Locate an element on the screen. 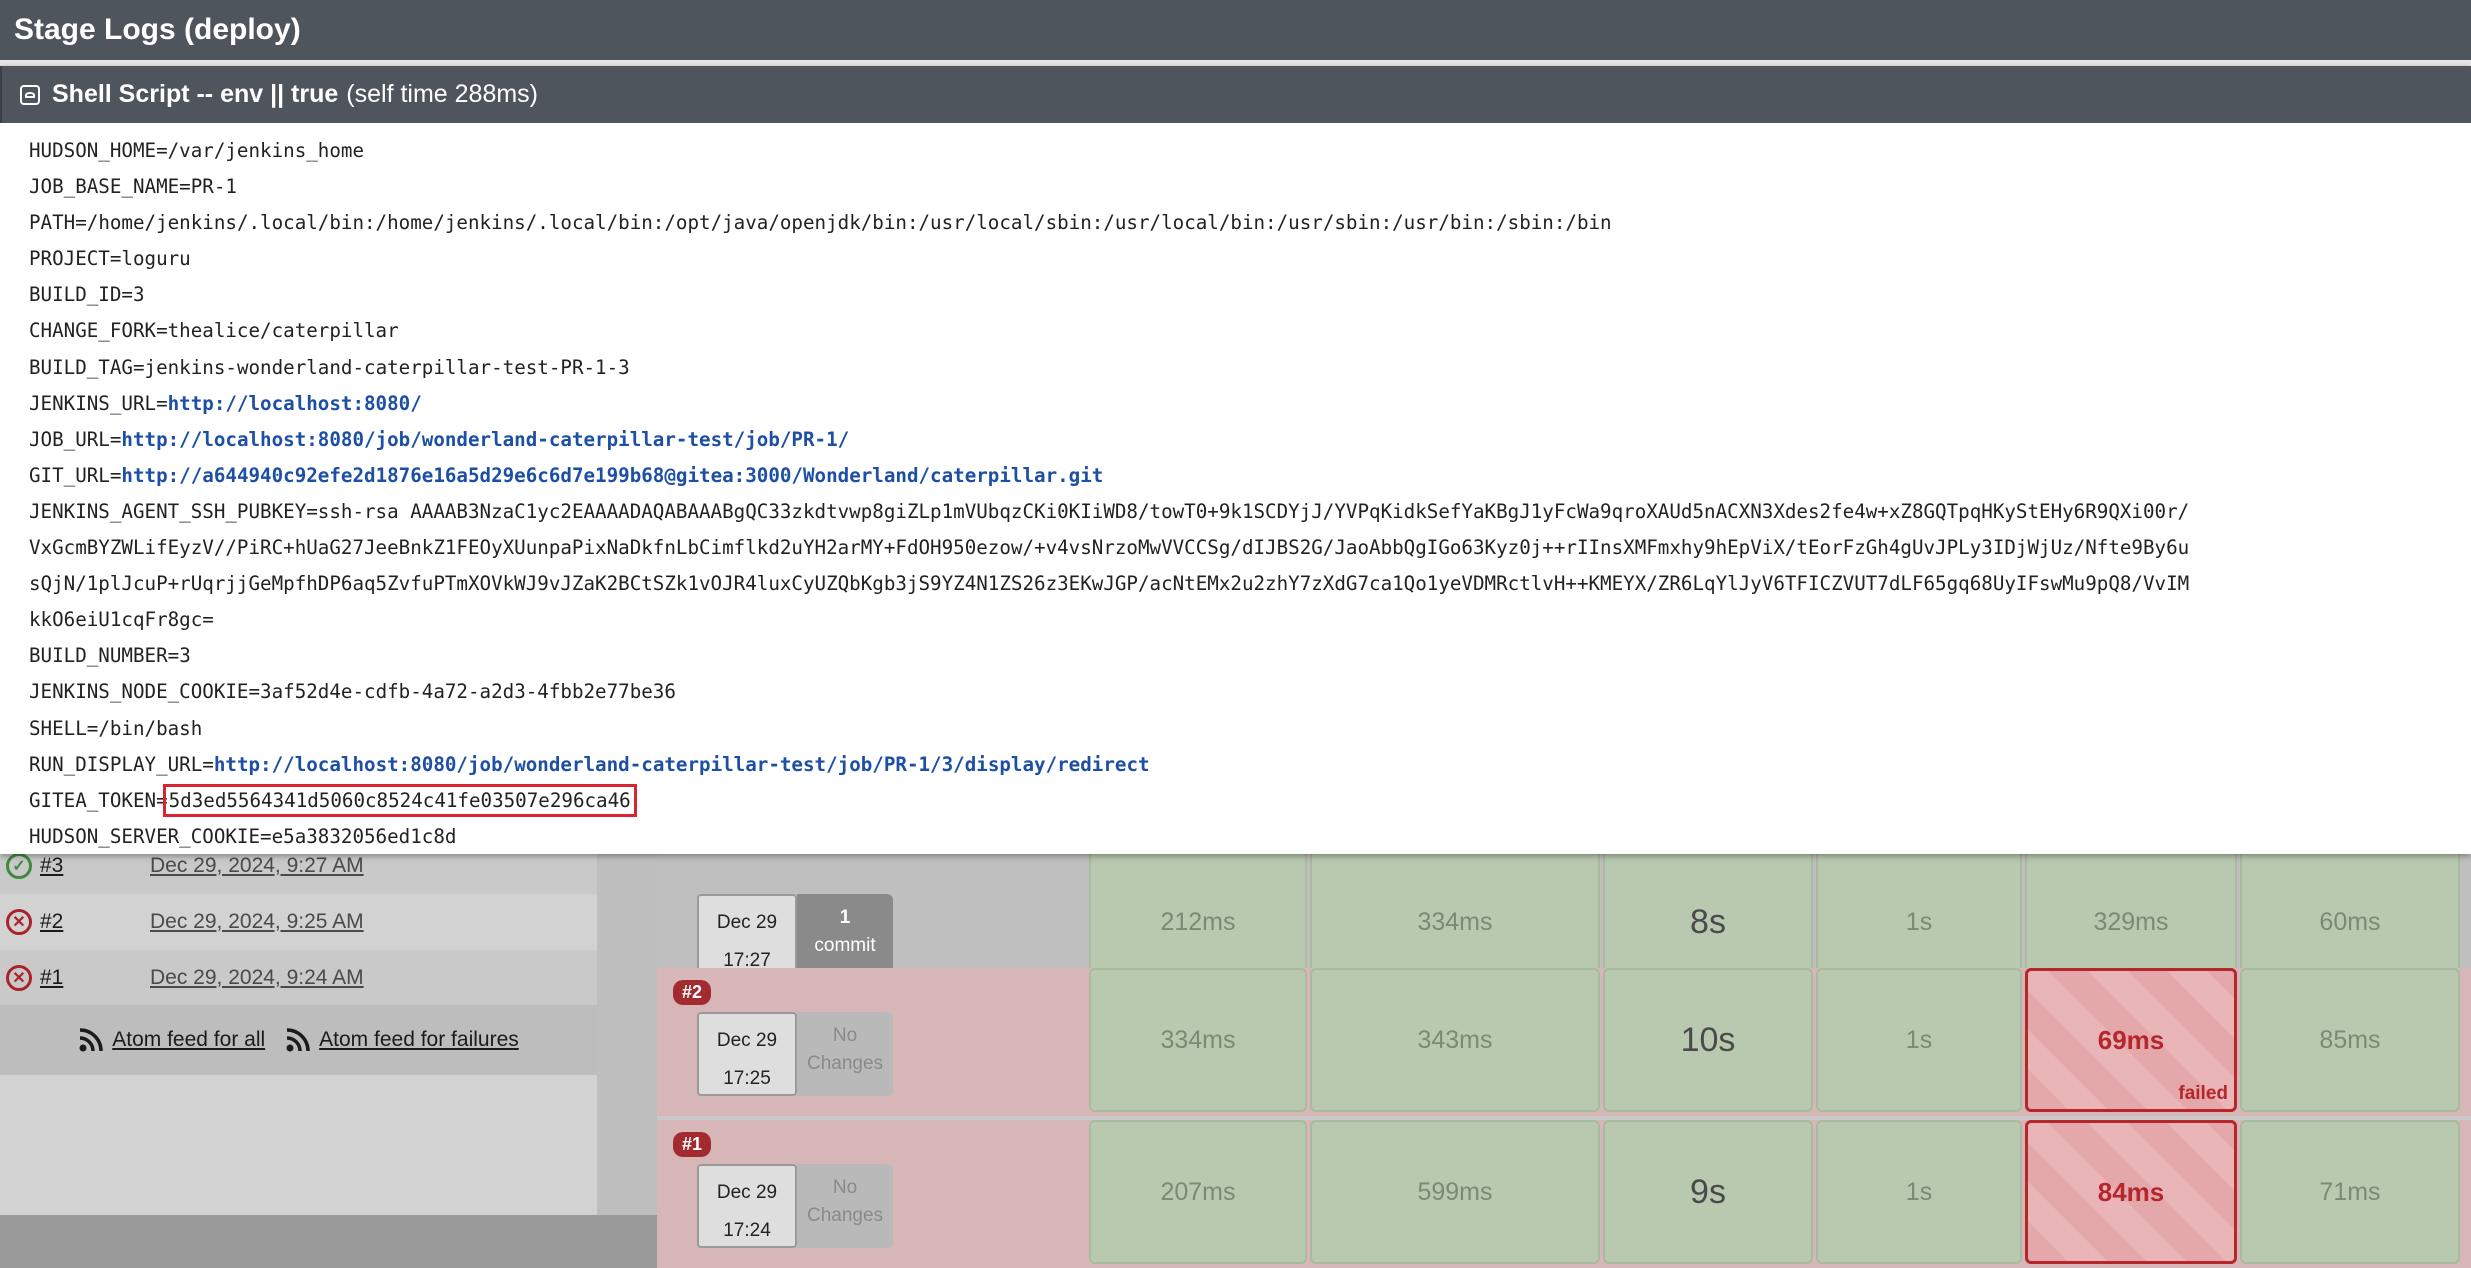 The width and height of the screenshot is (2471, 1268). atom-feed-all-link: Atom feed for all is located at coordinates (171, 1040).